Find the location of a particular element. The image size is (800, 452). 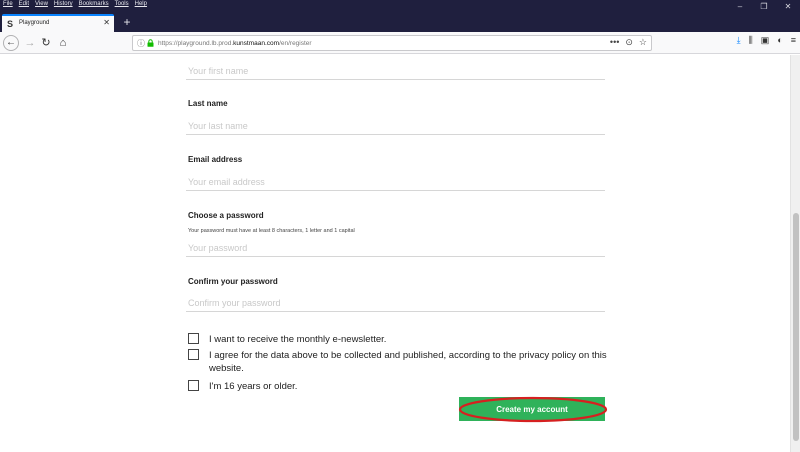

last-name-label: Last name is located at coordinates (208, 103).